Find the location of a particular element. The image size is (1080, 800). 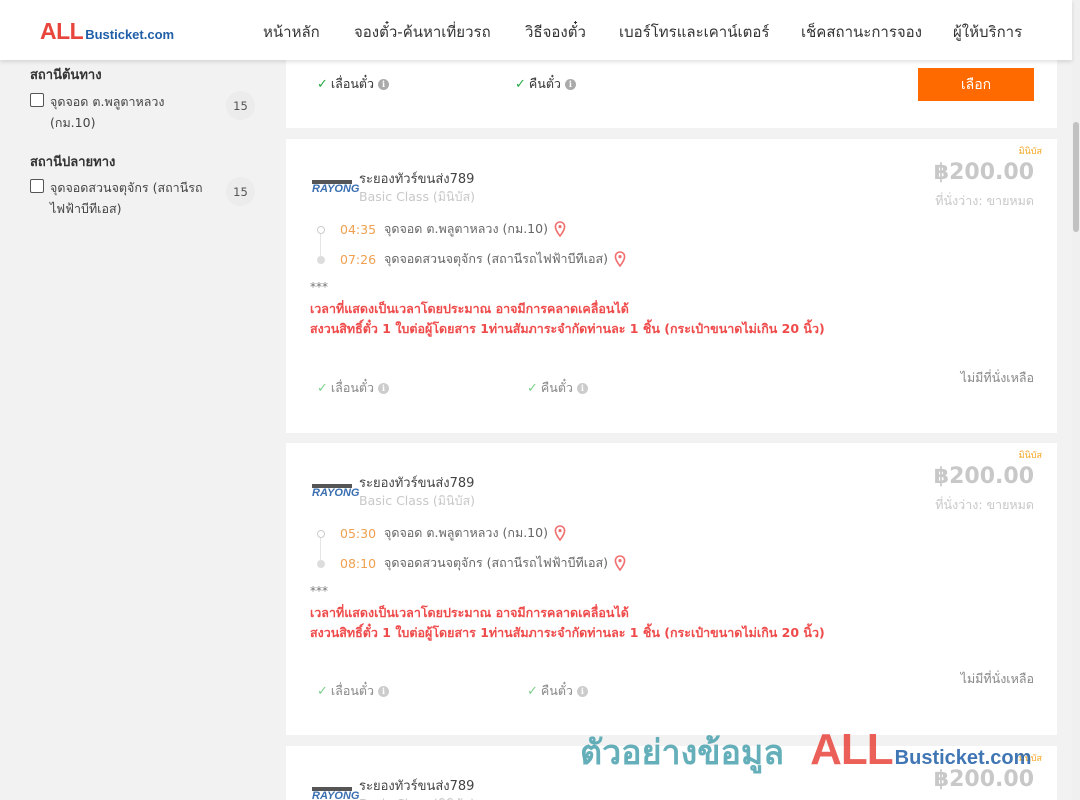

dest-count-badge: 15 is located at coordinates (240, 191).